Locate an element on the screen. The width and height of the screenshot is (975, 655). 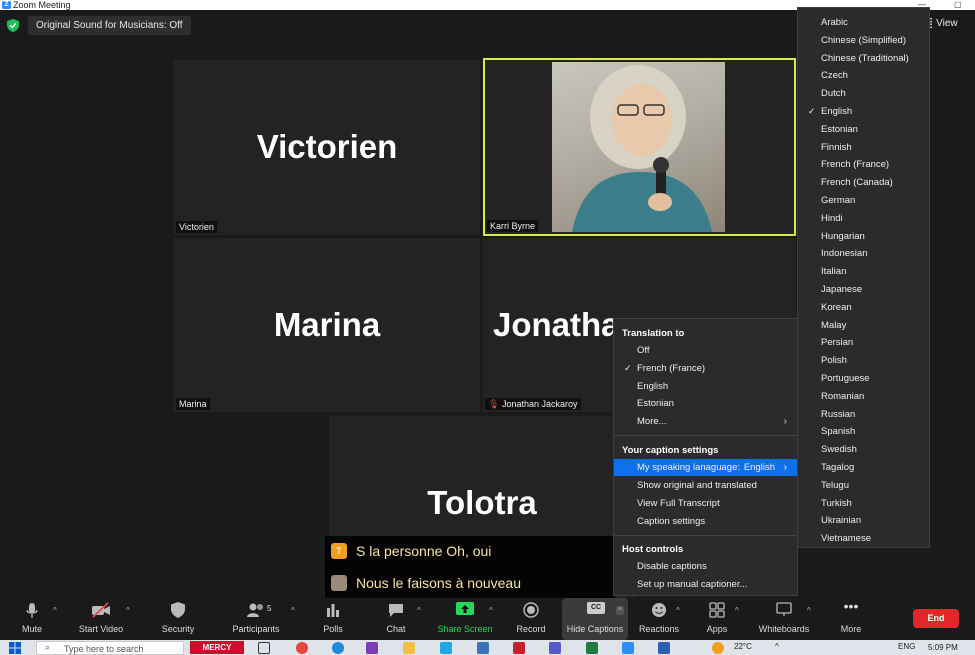
language-option: Tagalog is located at coordinates (863, 467).